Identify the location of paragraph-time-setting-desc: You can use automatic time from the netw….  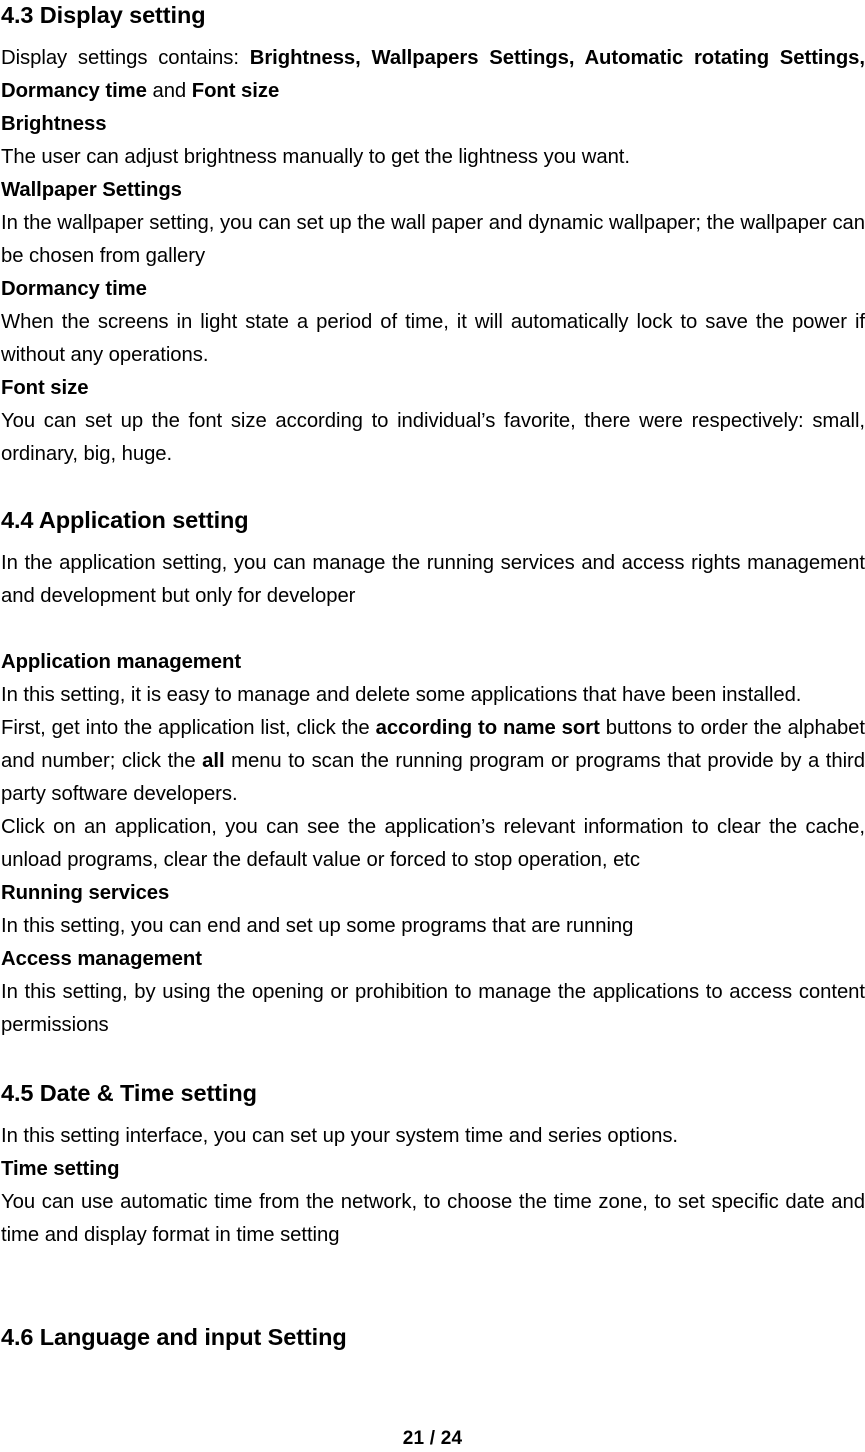
(433, 1218).